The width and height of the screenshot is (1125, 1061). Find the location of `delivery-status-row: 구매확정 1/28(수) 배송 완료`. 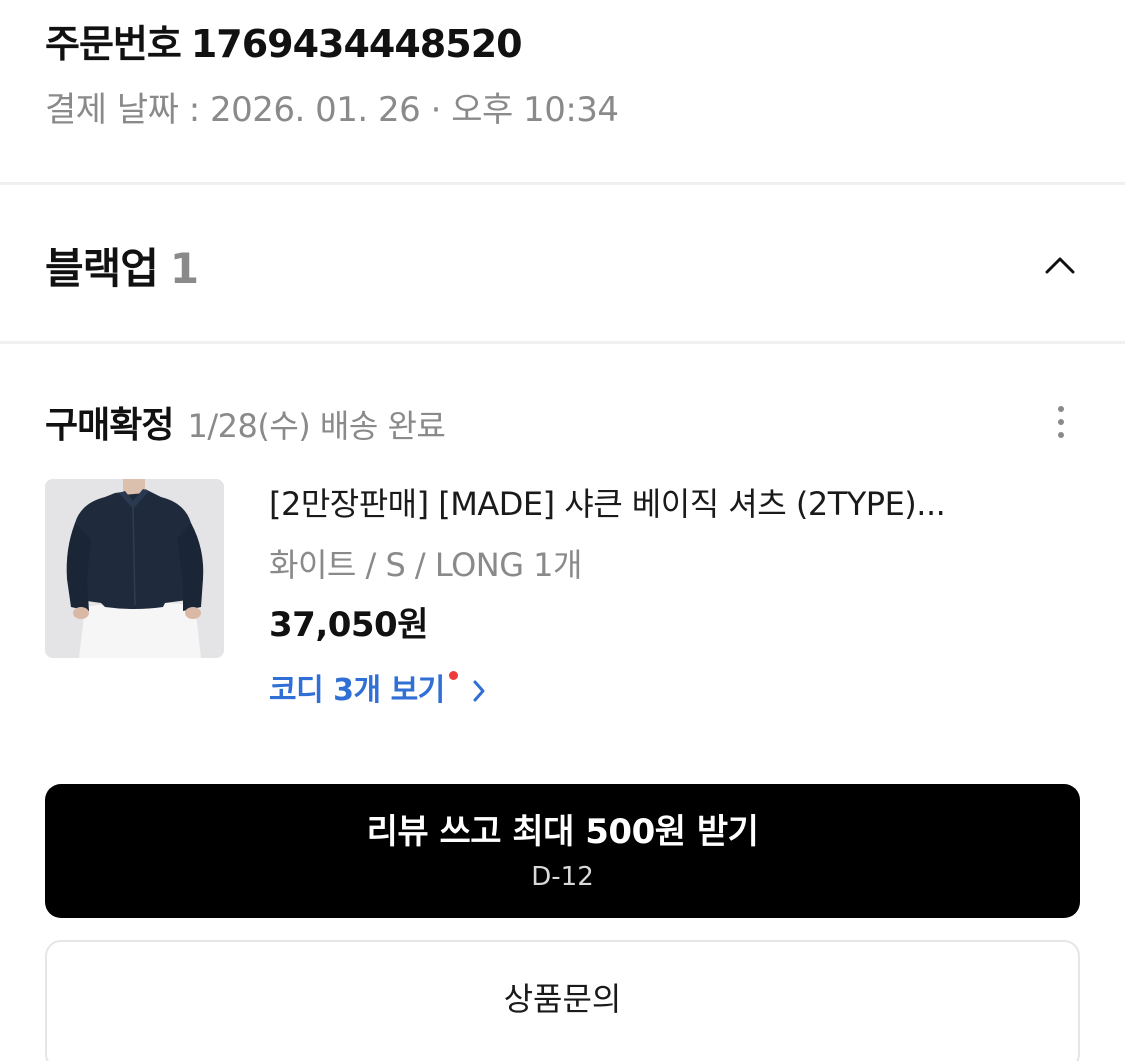

delivery-status-row: 구매확정 1/28(수) 배송 완료 is located at coordinates (562, 422).